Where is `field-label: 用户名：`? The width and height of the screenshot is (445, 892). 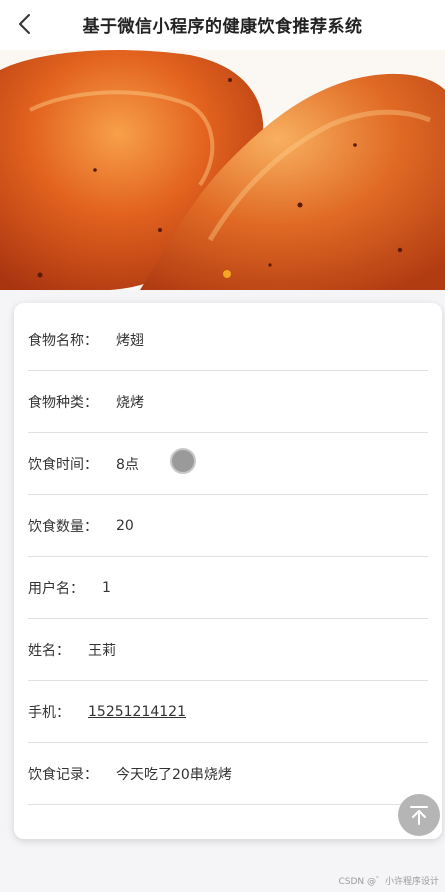 field-label: 用户名： is located at coordinates (56, 588).